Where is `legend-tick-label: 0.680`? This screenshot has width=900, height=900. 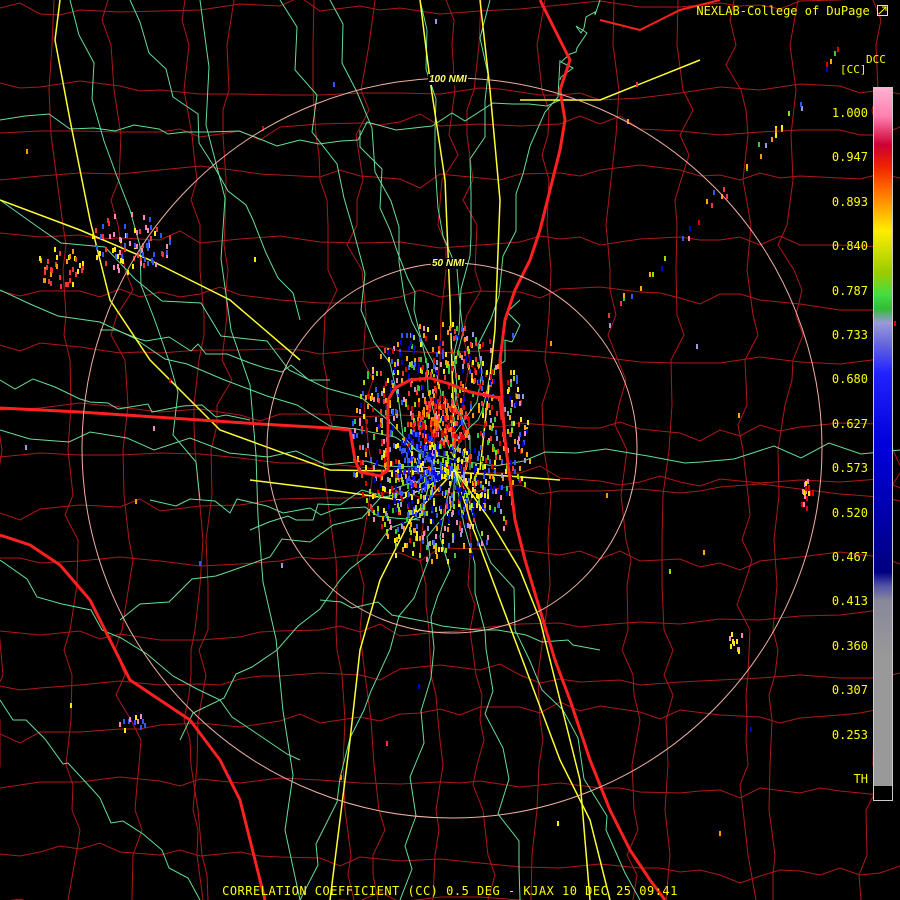
legend-tick-label: 0.680 is located at coordinates (849, 379).